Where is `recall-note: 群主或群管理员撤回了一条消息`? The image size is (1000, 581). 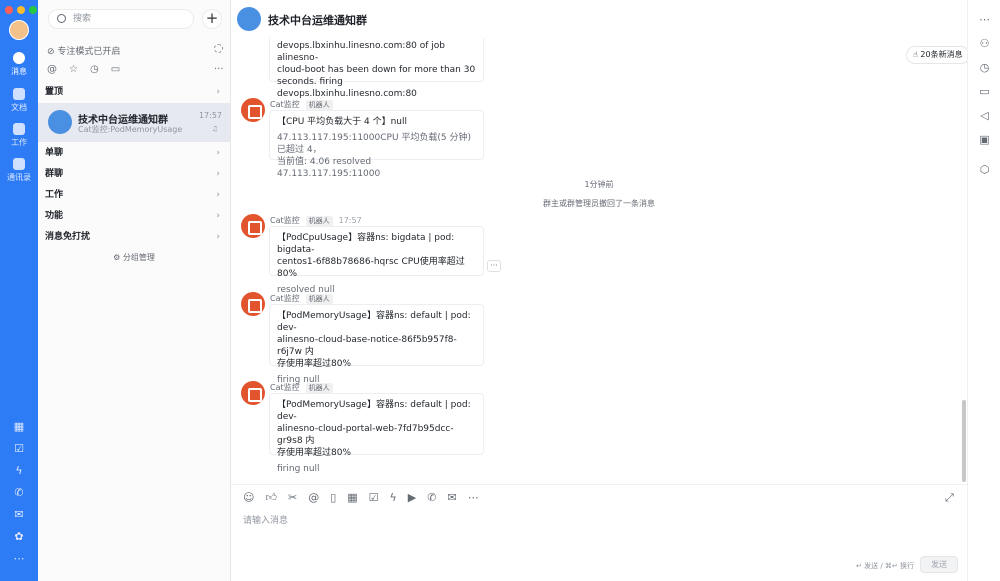
recall-note: 群主或群管理员撤回了一条消息 is located at coordinates (599, 203).